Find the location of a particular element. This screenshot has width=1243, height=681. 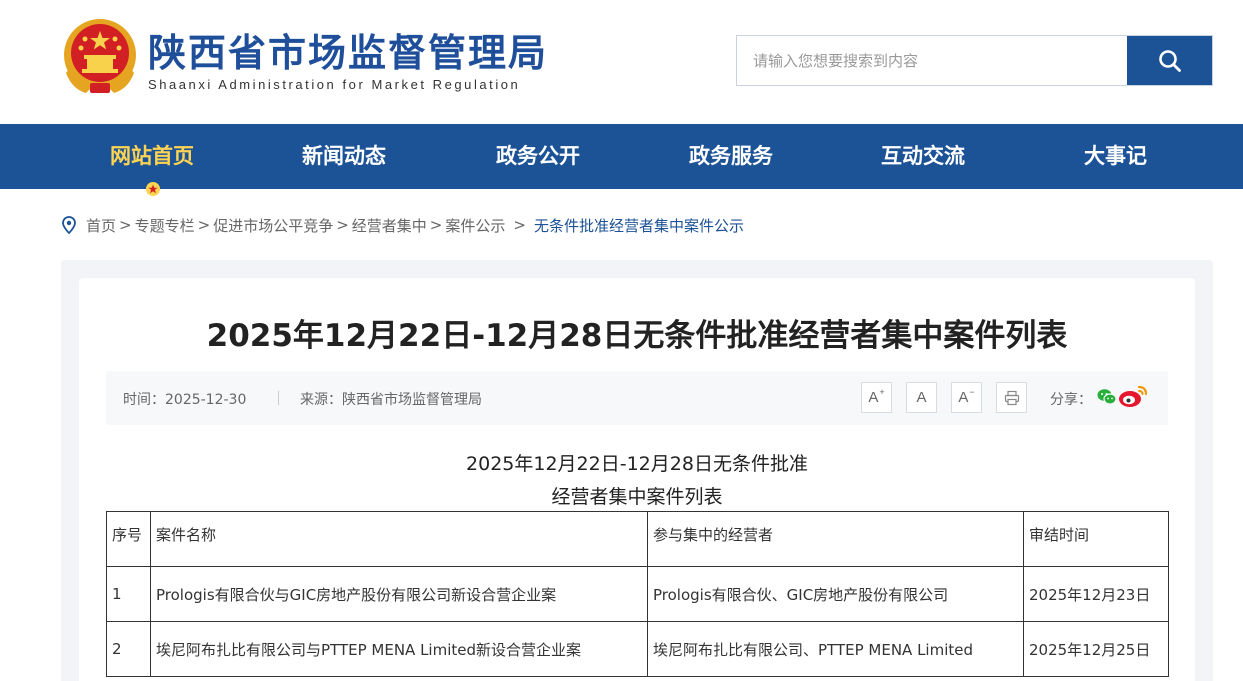

nav-item-events: 大事记 is located at coordinates (1115, 156).